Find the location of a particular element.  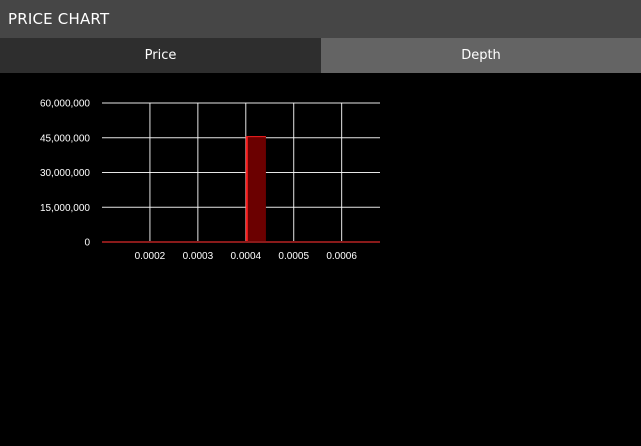

x-tick-label: 0.0004 is located at coordinates (245, 256).